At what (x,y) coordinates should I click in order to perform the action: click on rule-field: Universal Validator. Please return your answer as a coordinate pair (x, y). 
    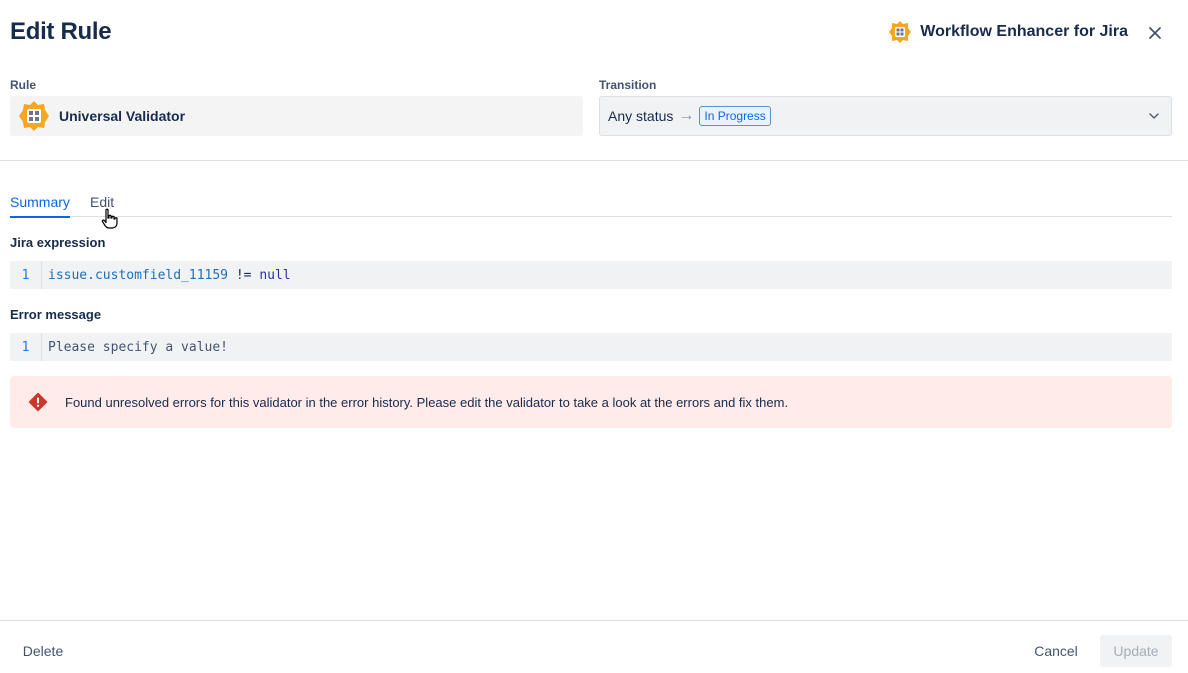
    Looking at the image, I should click on (296, 116).